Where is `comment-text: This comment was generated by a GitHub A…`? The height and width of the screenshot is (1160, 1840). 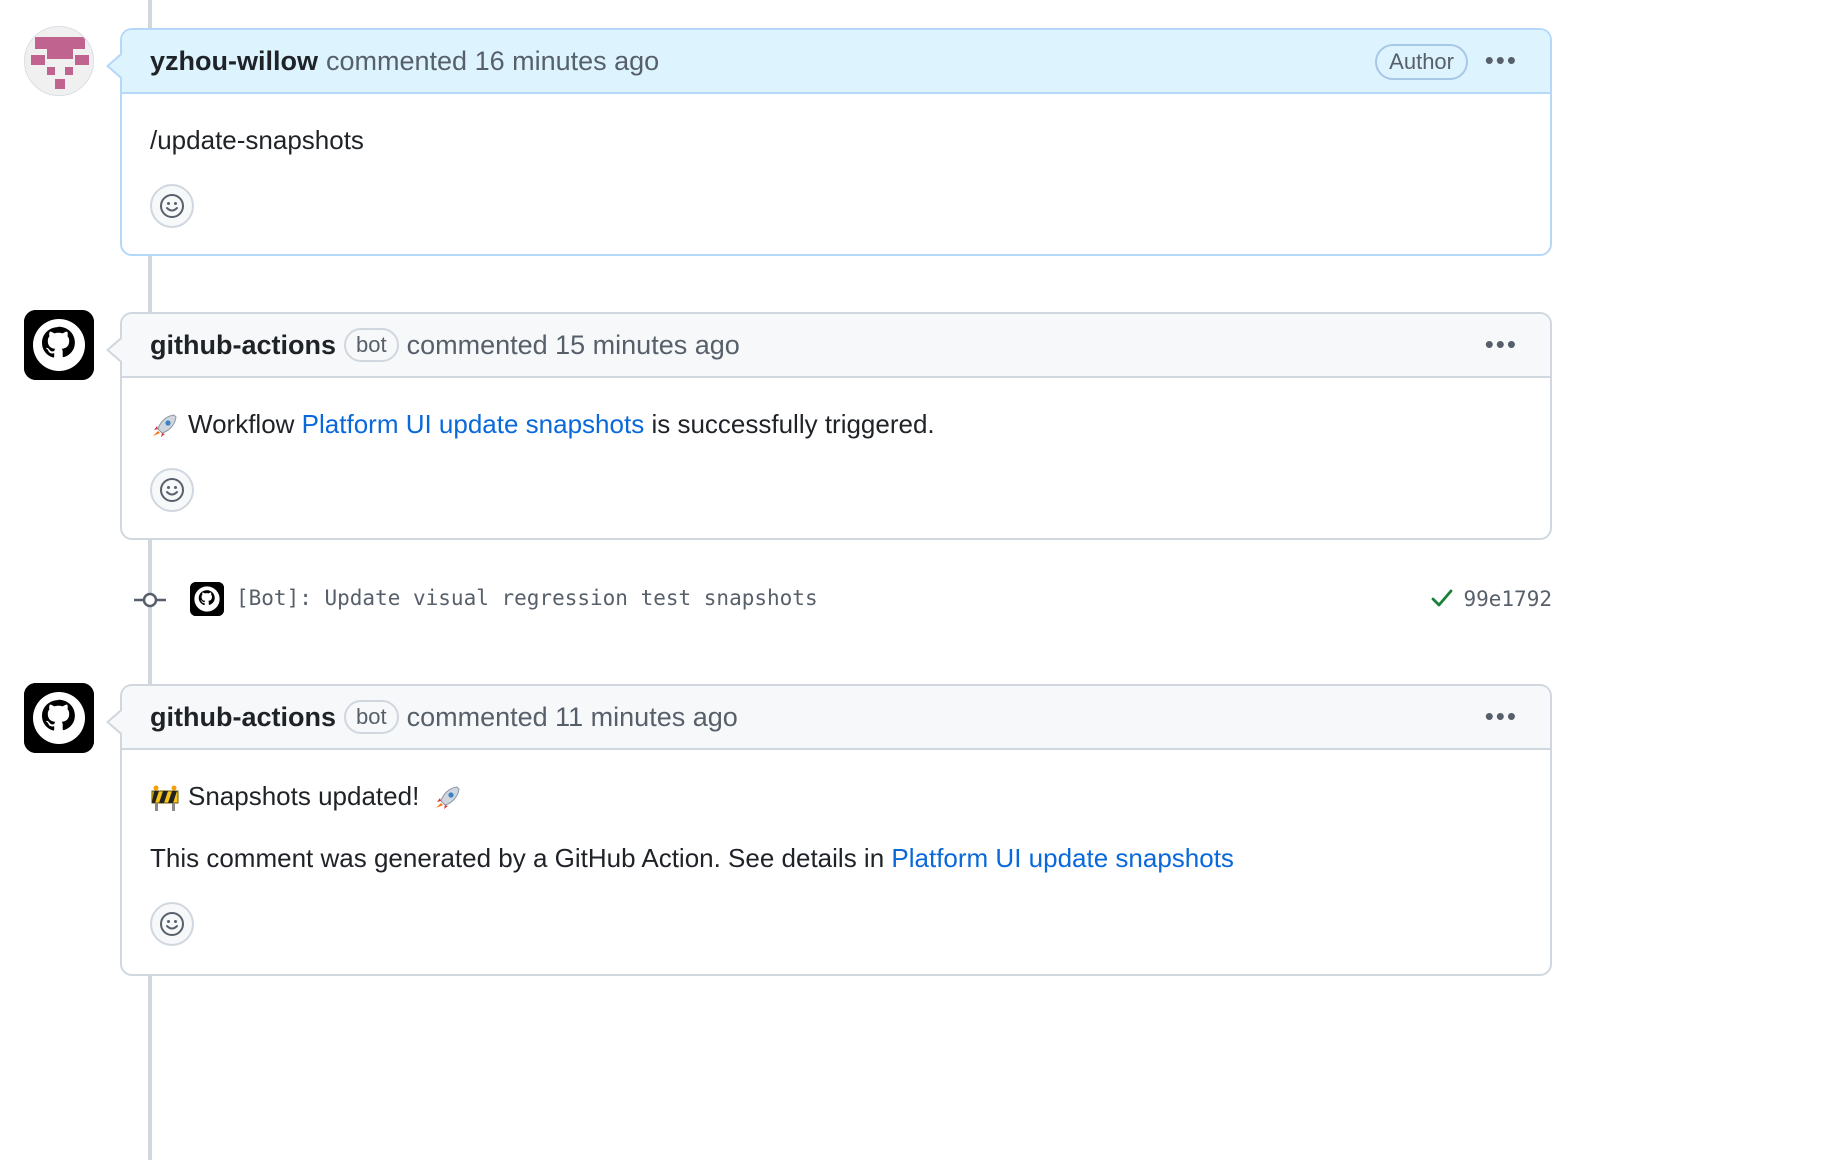 comment-text: This comment was generated by a GitHub A… is located at coordinates (836, 858).